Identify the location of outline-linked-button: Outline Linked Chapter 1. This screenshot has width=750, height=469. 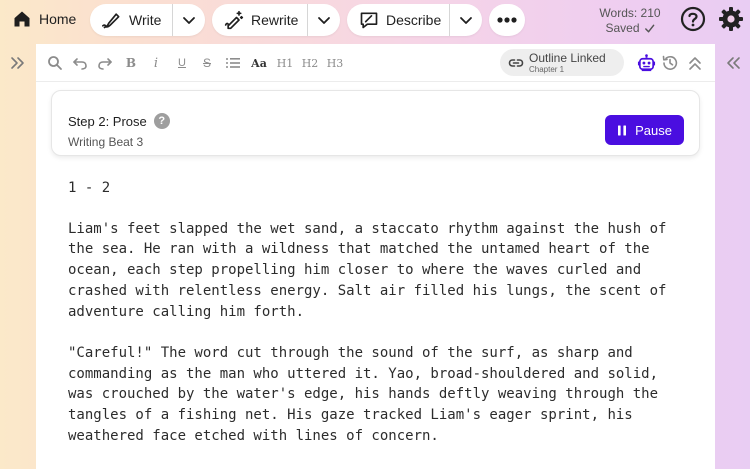
(562, 62).